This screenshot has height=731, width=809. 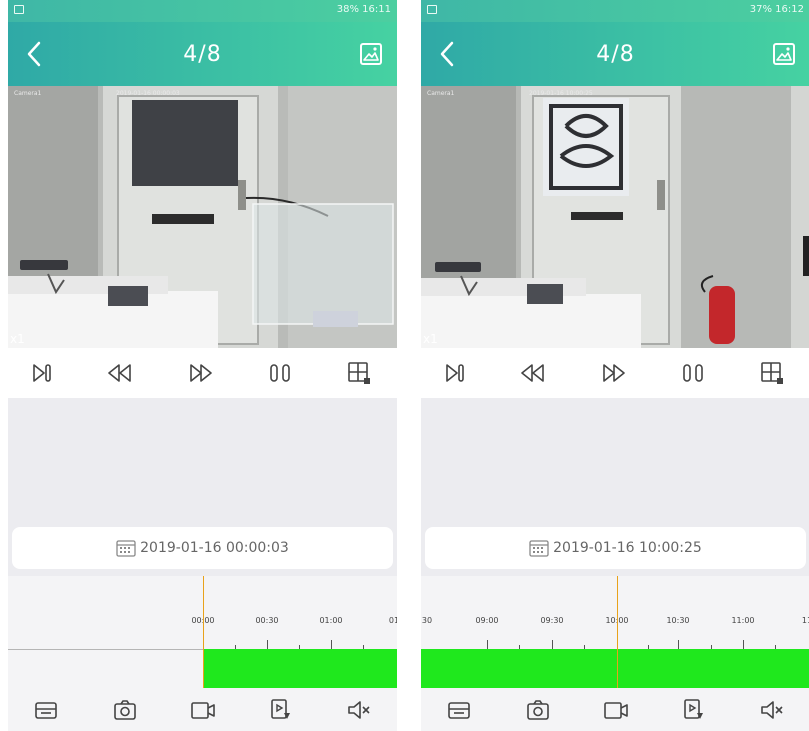 What do you see at coordinates (487, 620) in the screenshot?
I see `timeline-tick-label: 09:00` at bounding box center [487, 620].